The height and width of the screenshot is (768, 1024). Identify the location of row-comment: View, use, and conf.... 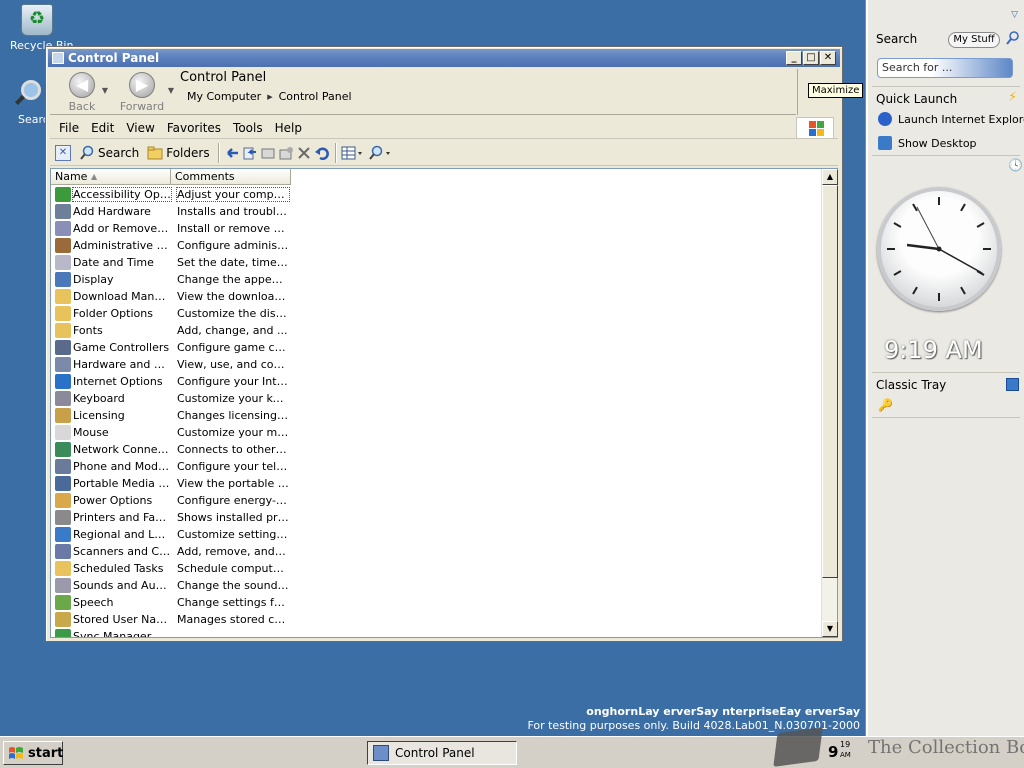
(233, 364).